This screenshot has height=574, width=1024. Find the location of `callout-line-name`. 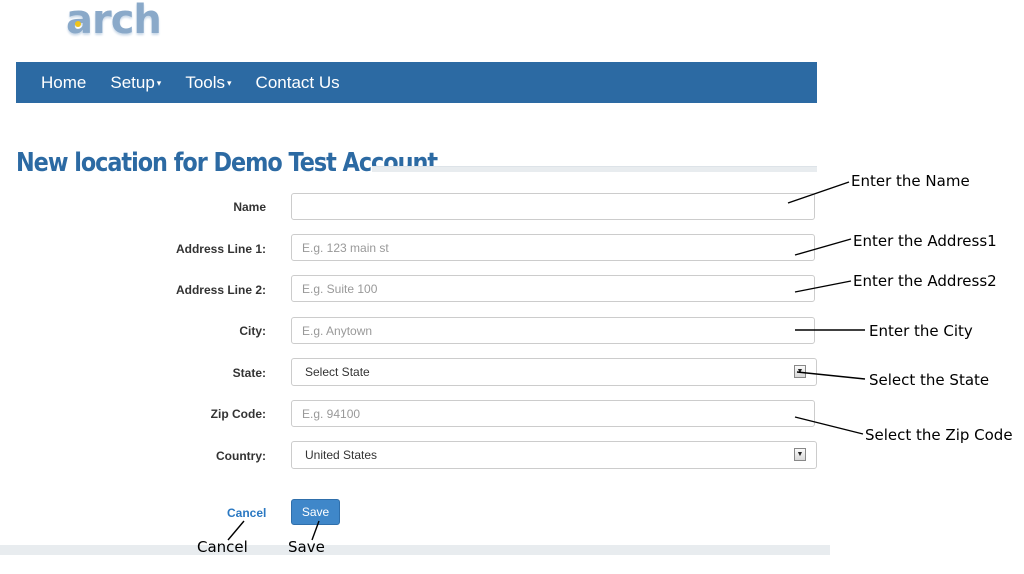

callout-line-name is located at coordinates (818, 192).